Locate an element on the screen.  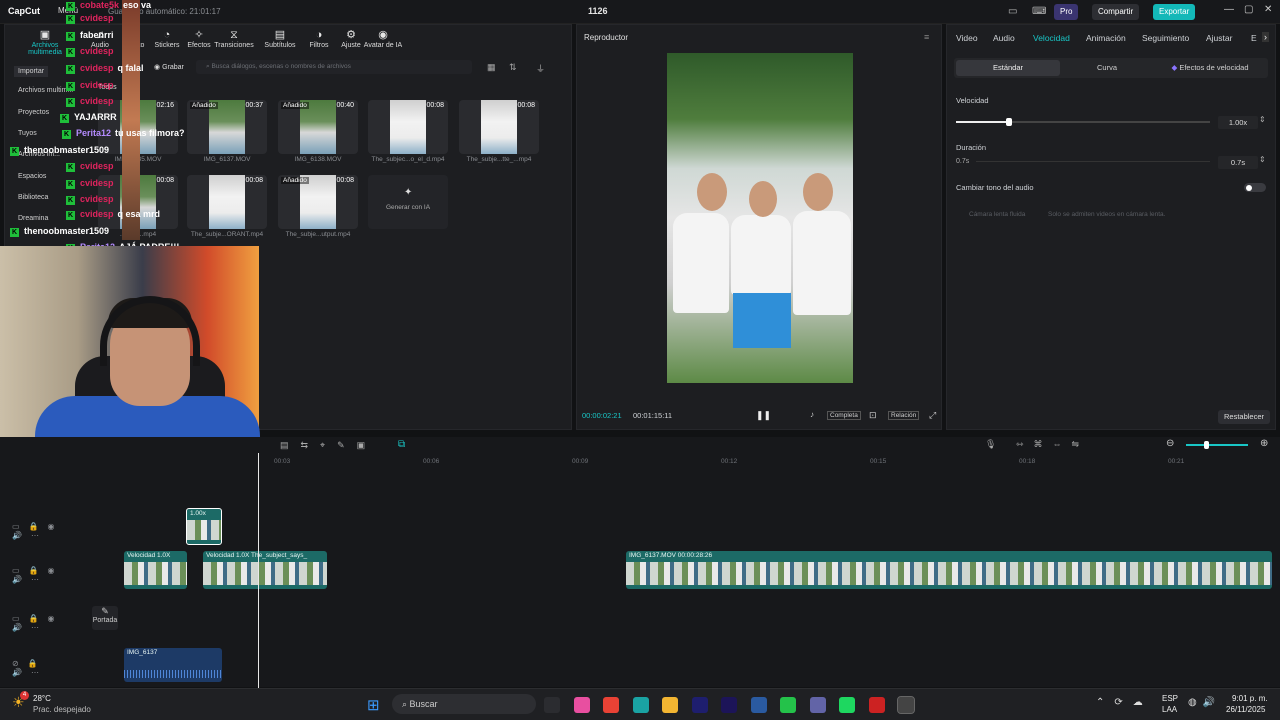
speed-value-field: 1.00x is located at coordinates (1238, 122).